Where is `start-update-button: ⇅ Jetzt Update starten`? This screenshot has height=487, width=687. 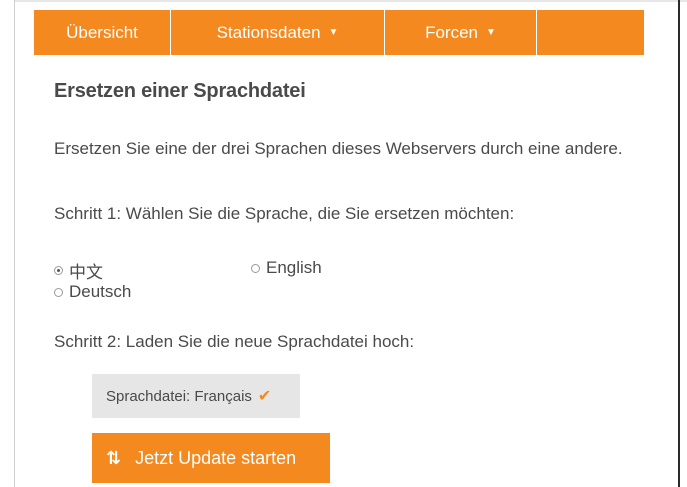
start-update-button: ⇅ Jetzt Update starten is located at coordinates (211, 458).